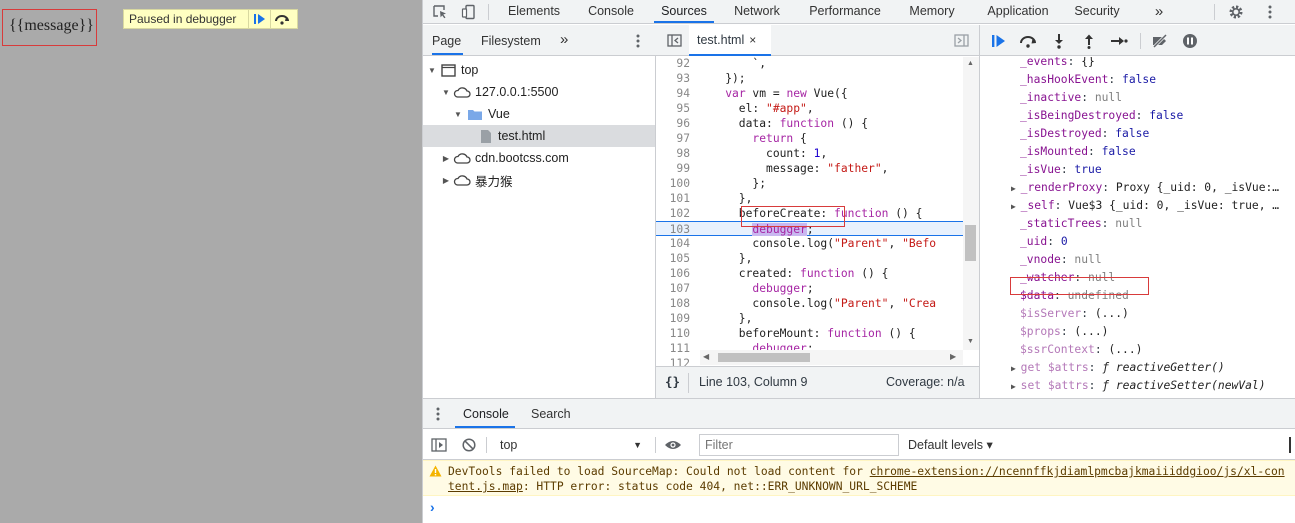 This screenshot has height=523, width=1295. I want to click on console-filter-input, so click(799, 445).